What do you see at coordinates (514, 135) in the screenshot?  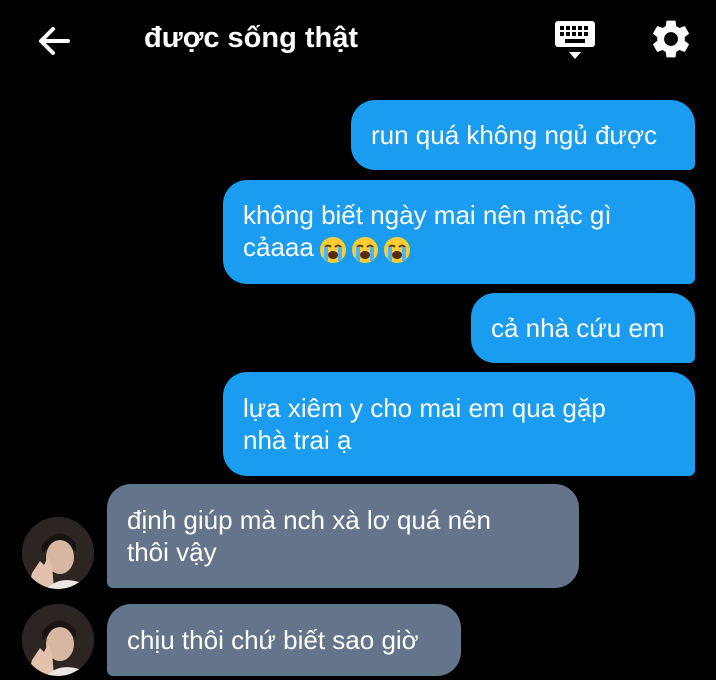 I see `message-text: run quá không ngủ được` at bounding box center [514, 135].